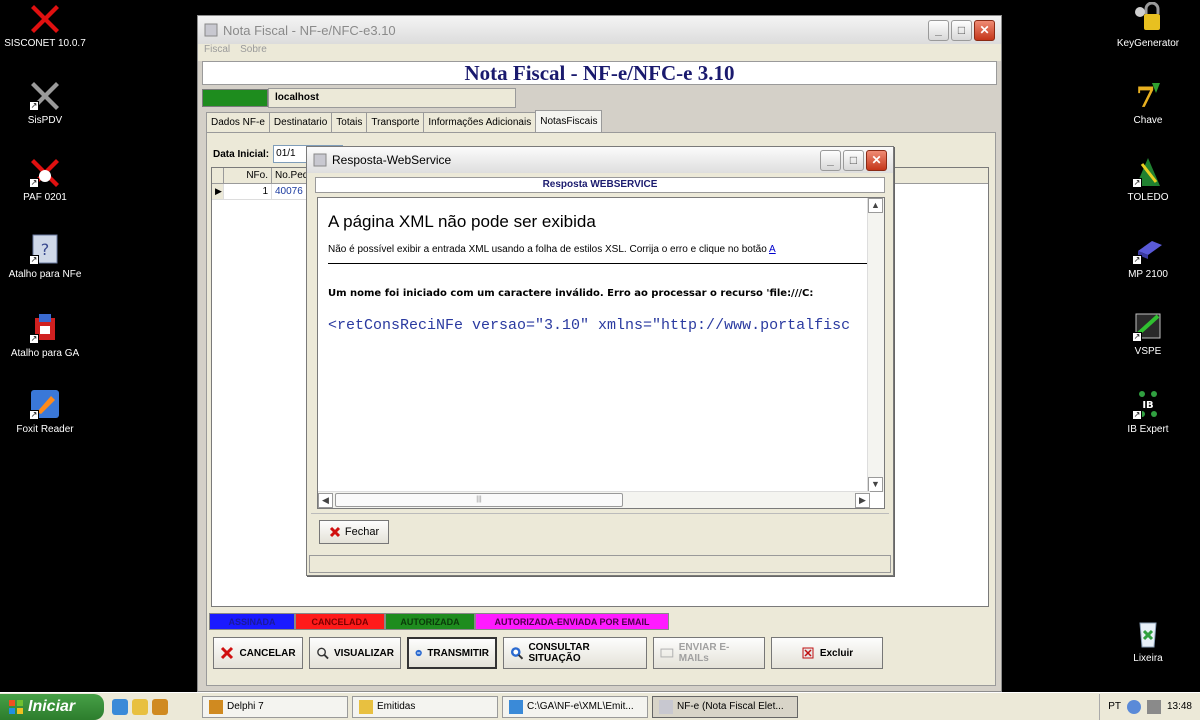  What do you see at coordinates (600, 185) in the screenshot?
I see `dialog-header: Resposta WEBSERVICE` at bounding box center [600, 185].